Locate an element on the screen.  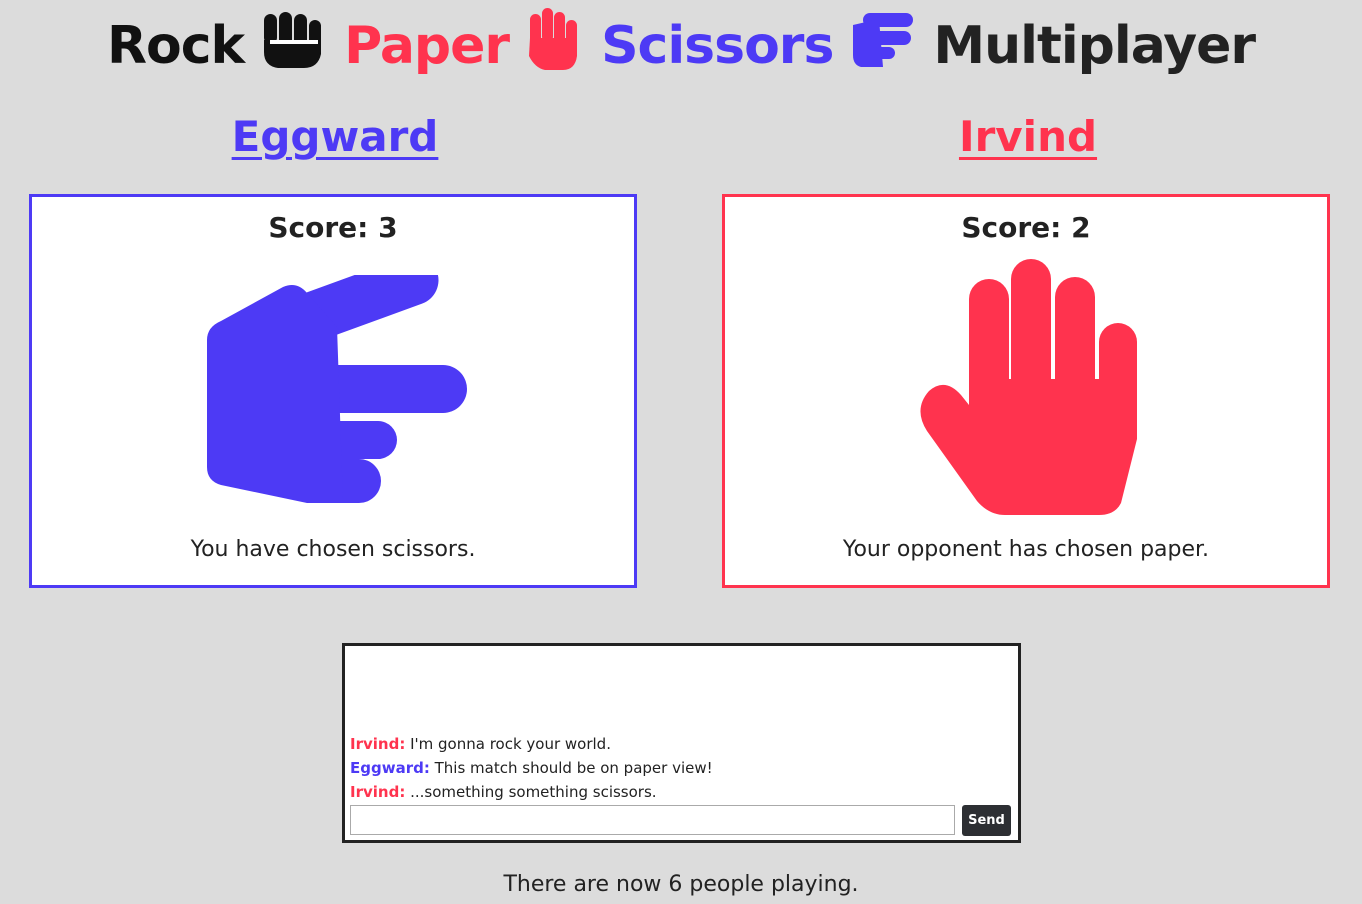
fist-icon is located at coordinates (293, 46).